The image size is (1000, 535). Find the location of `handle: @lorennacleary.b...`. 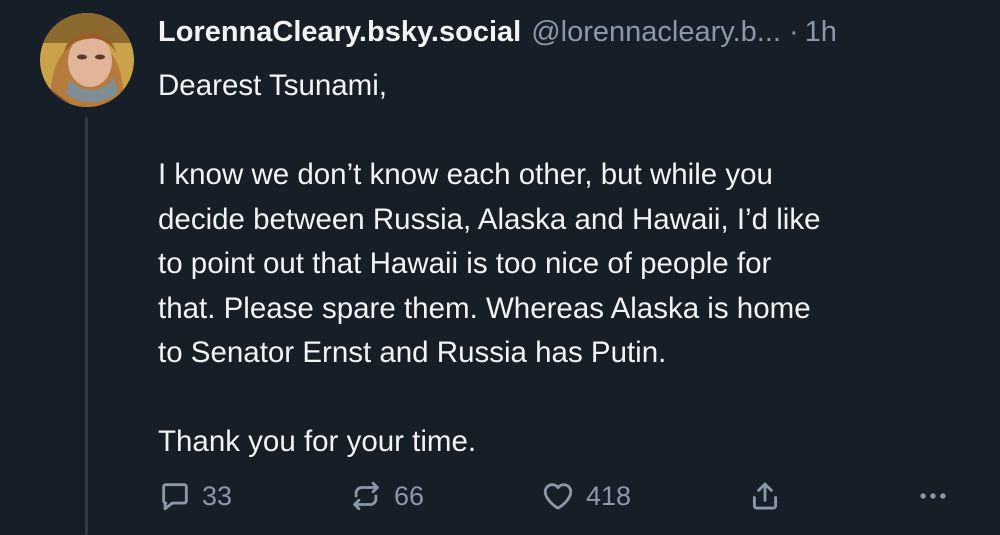

handle: @lorennacleary.b... is located at coordinates (656, 32).